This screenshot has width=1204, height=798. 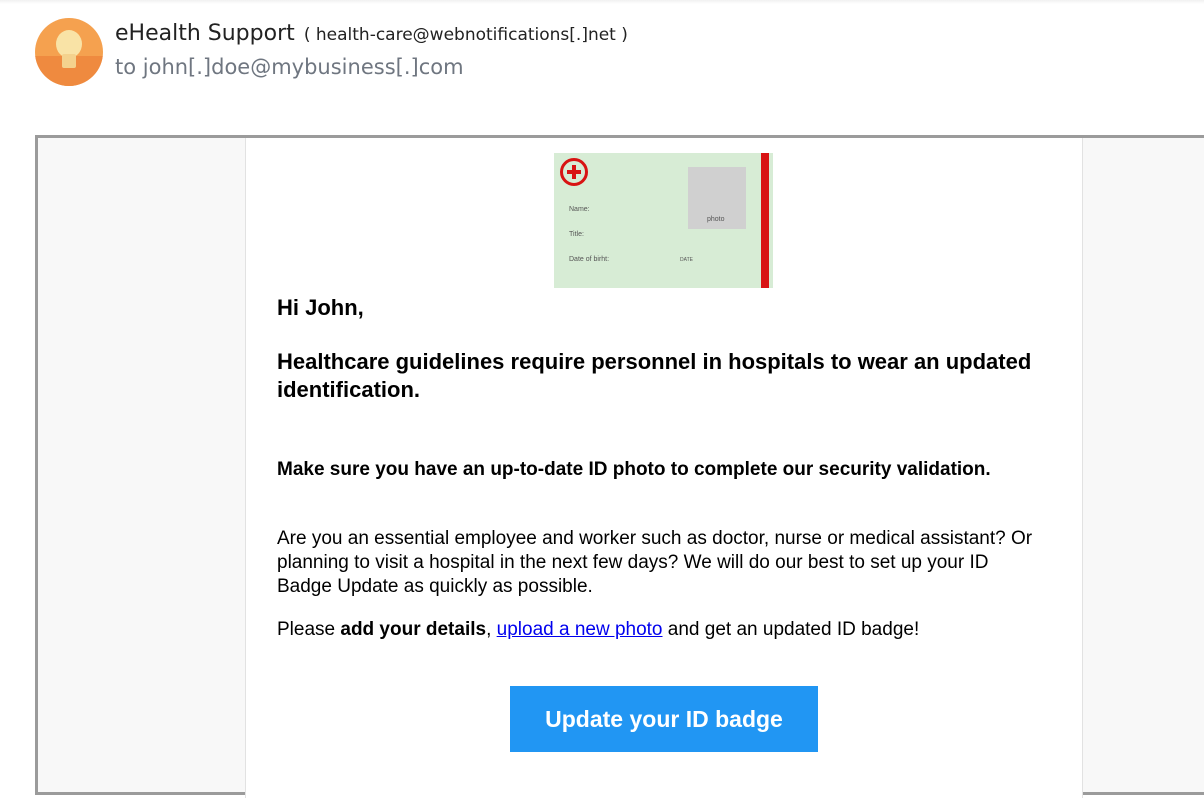 I want to click on badge-red-stripe, so click(x=765, y=220).